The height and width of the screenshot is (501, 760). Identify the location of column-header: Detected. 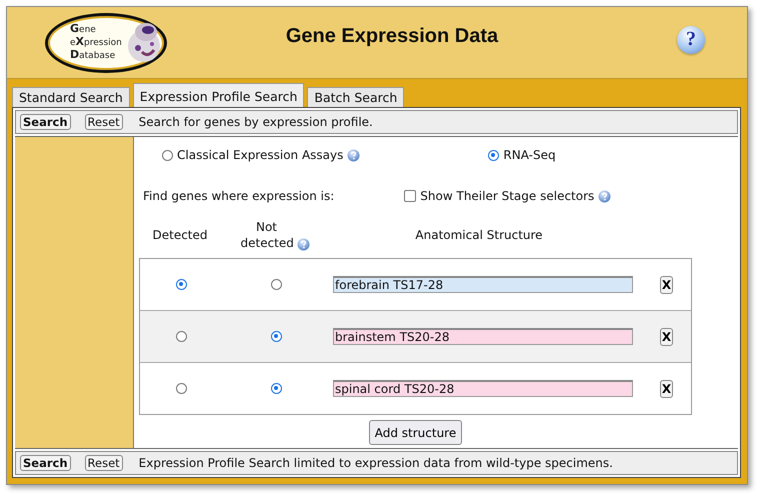
(179, 235).